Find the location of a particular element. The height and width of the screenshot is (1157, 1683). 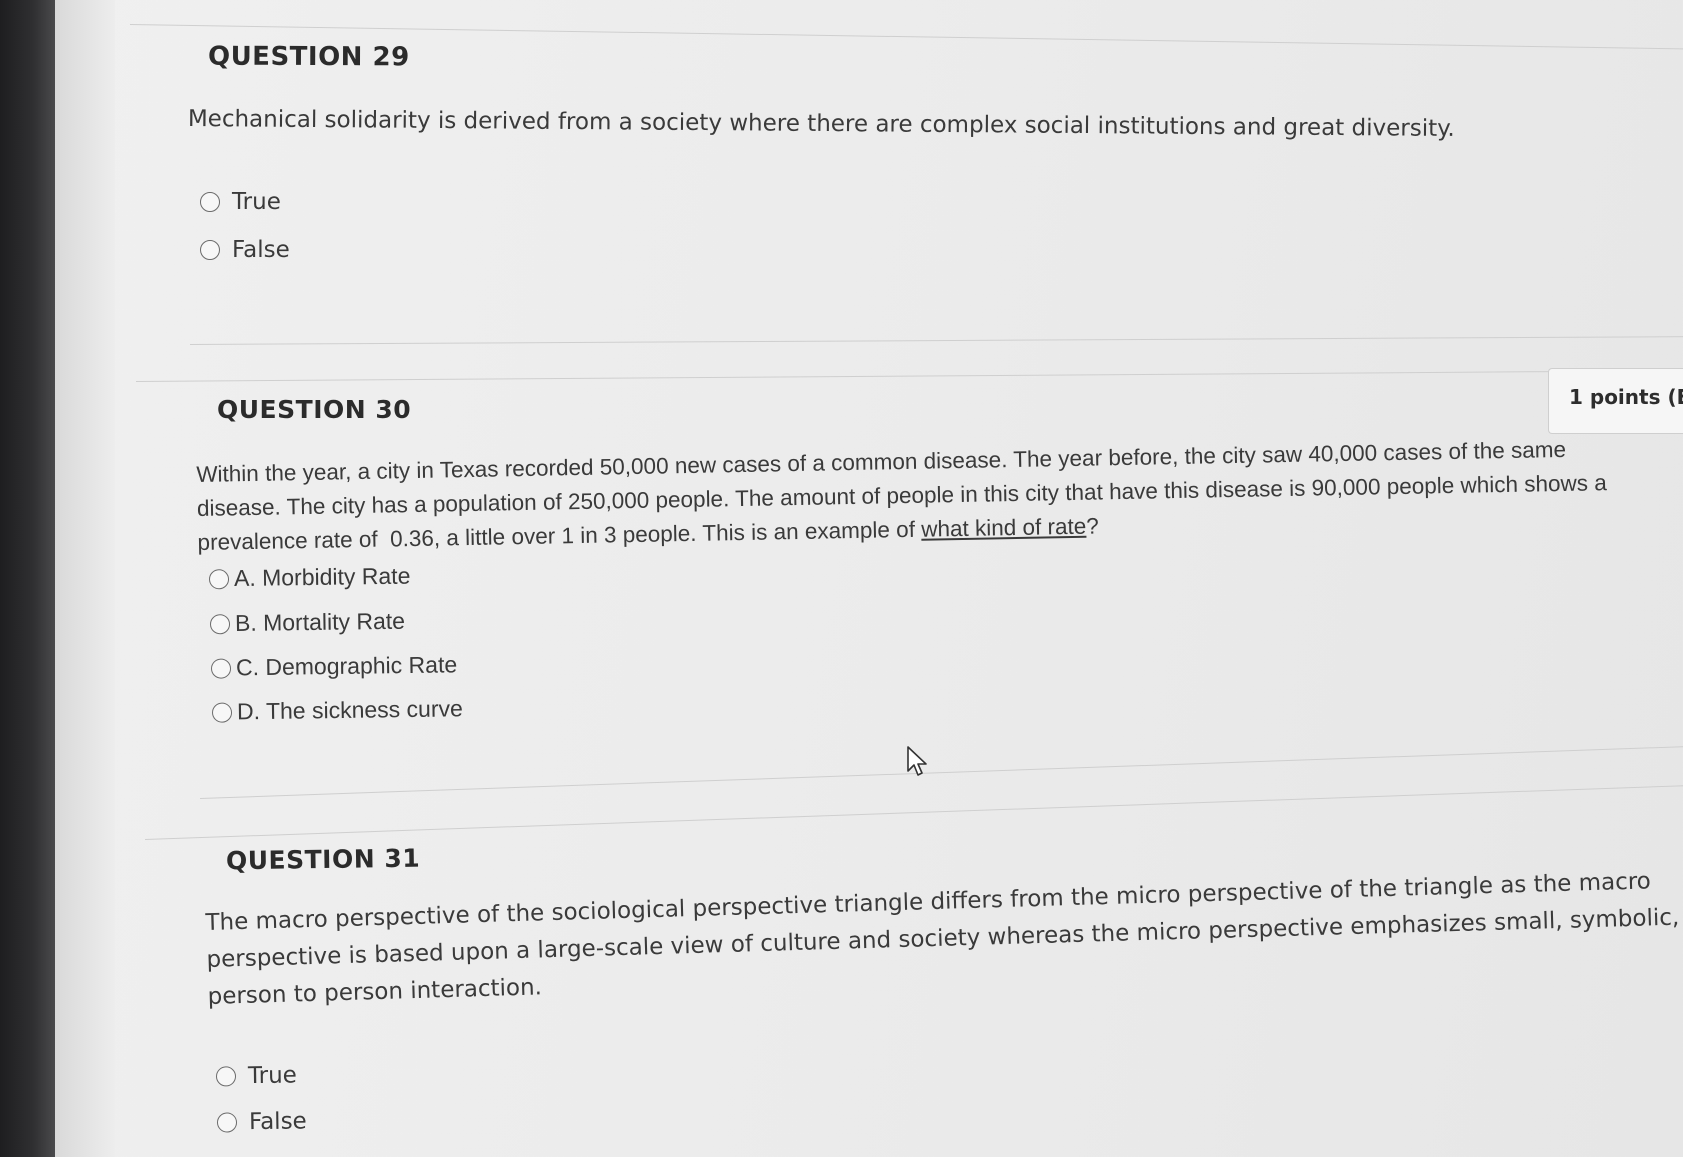

q31-radio-false is located at coordinates (227, 1122).